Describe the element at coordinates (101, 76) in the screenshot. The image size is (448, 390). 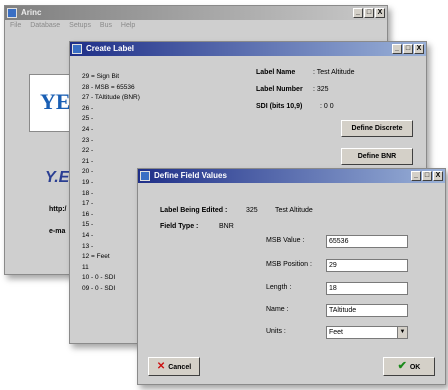
I see `bit-item: 29 = Sign Bit` at that location.